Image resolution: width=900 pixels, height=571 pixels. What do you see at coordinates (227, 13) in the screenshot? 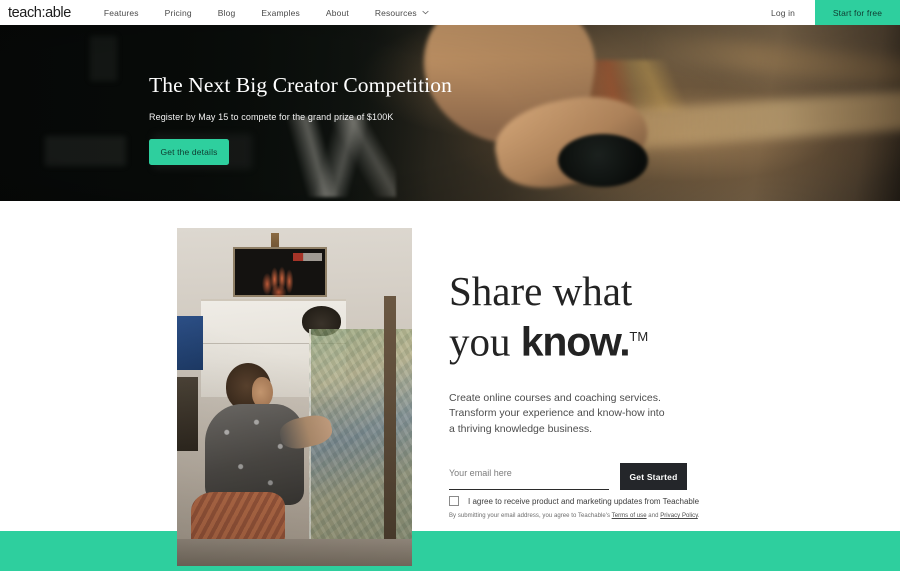
I see `nav-item-blog: Blog` at bounding box center [227, 13].